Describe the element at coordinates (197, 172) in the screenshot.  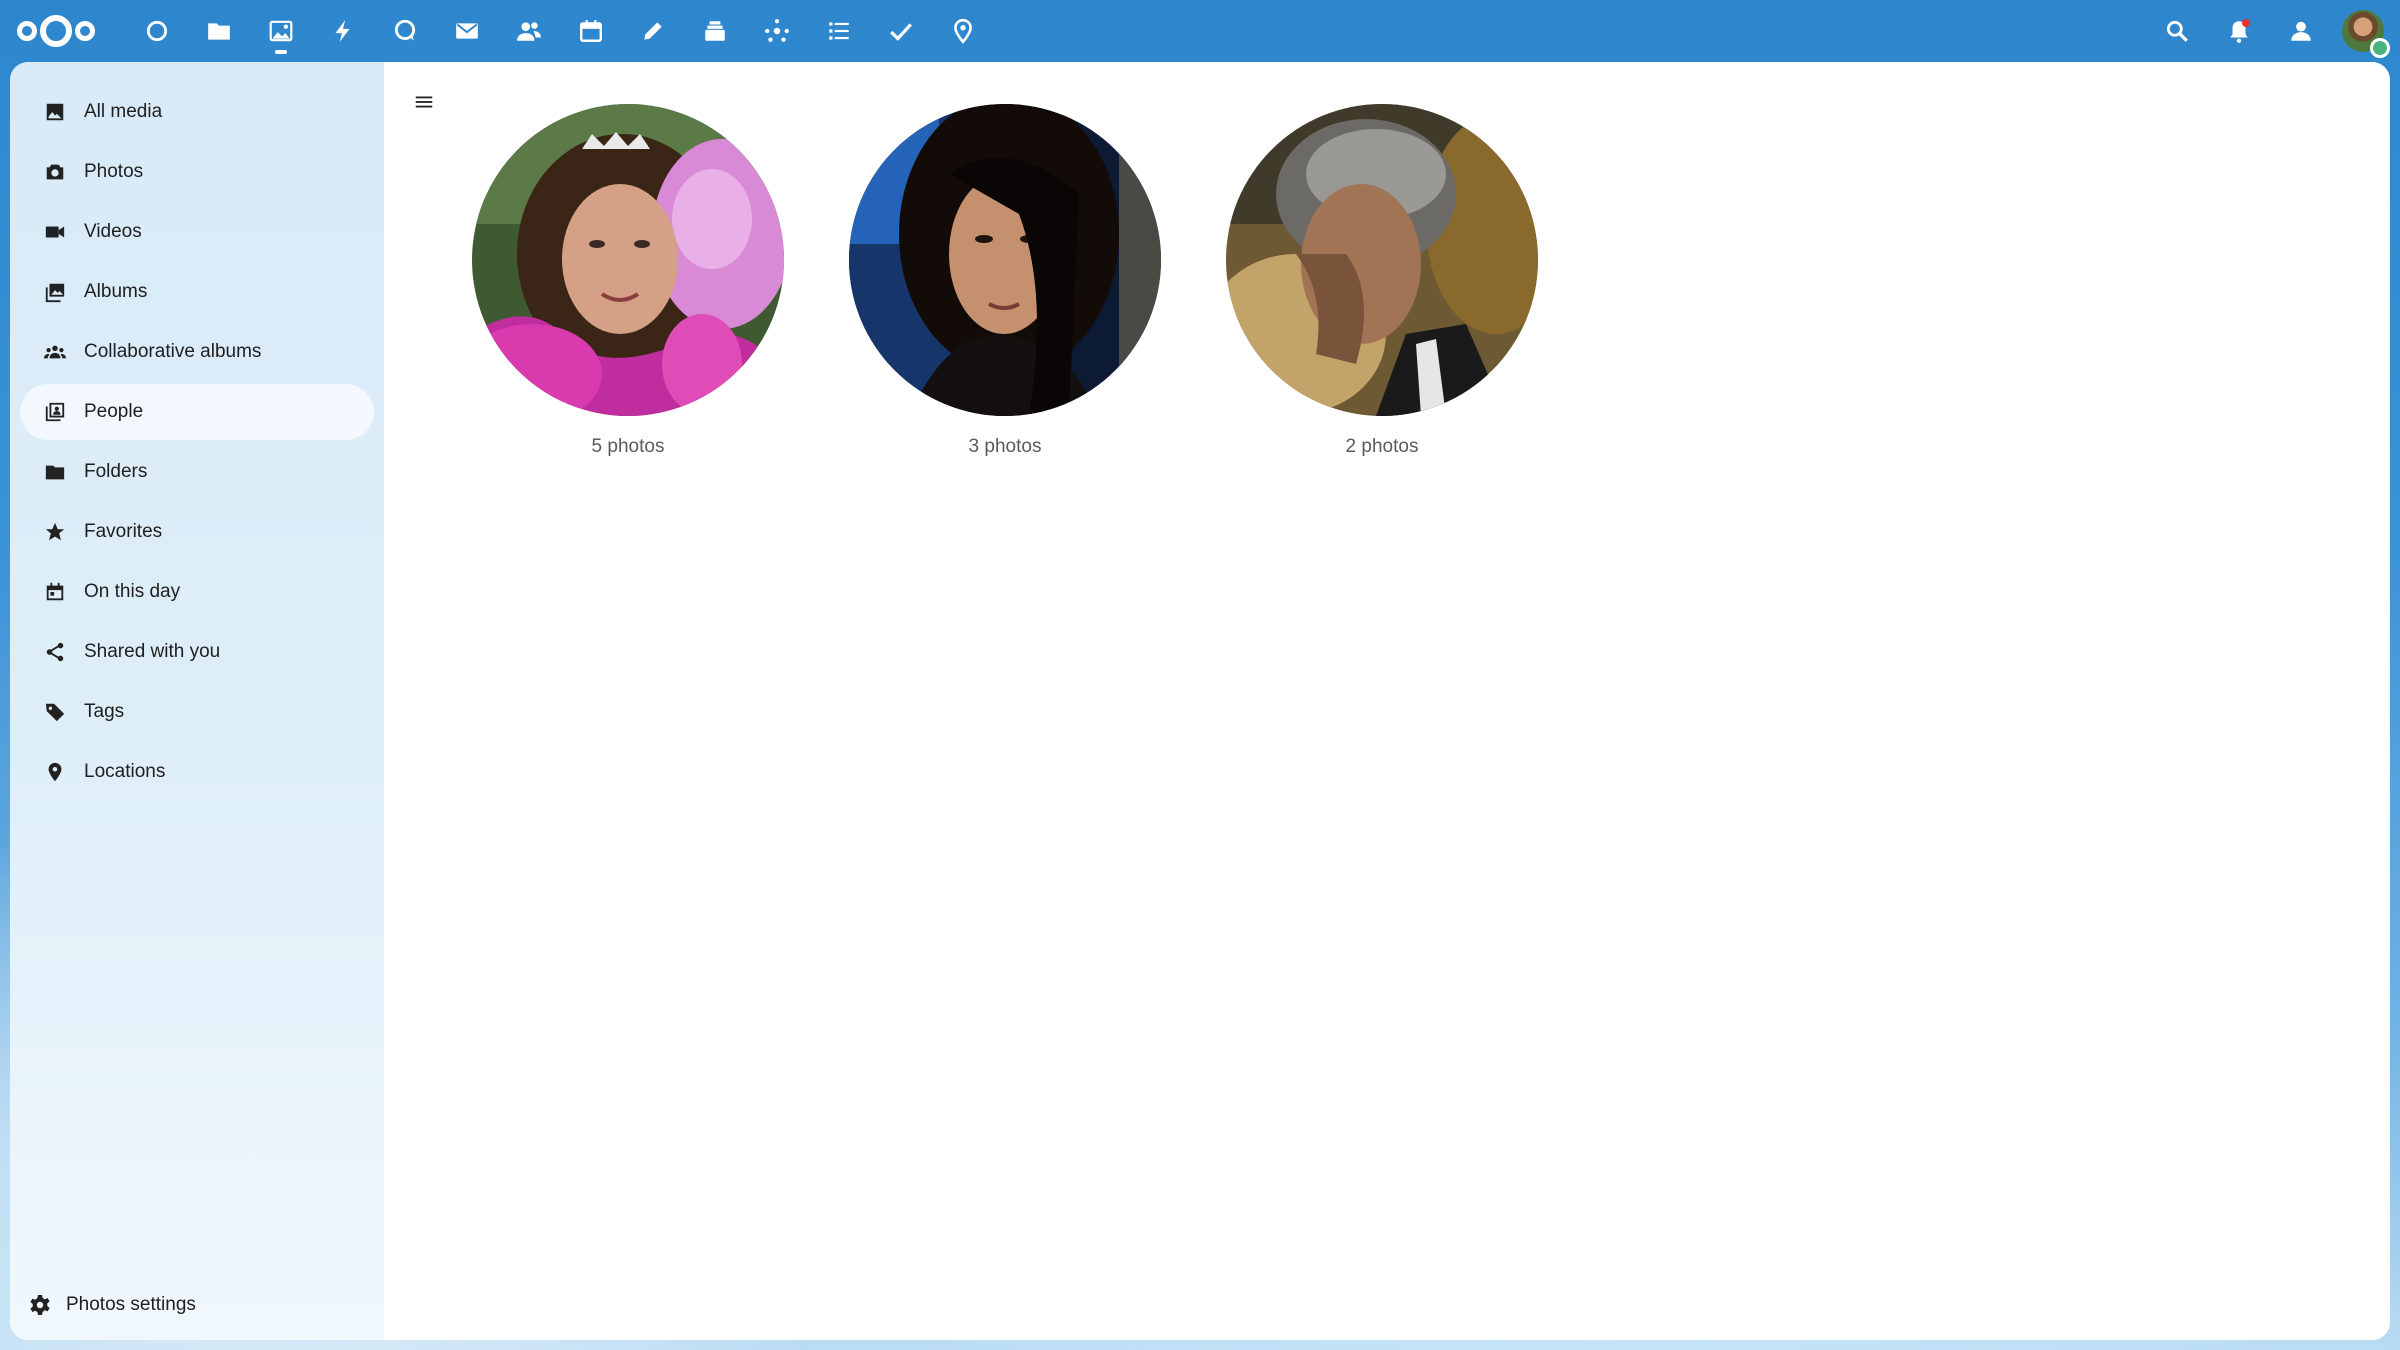
I see `sidebar-item-photos: Photos` at that location.